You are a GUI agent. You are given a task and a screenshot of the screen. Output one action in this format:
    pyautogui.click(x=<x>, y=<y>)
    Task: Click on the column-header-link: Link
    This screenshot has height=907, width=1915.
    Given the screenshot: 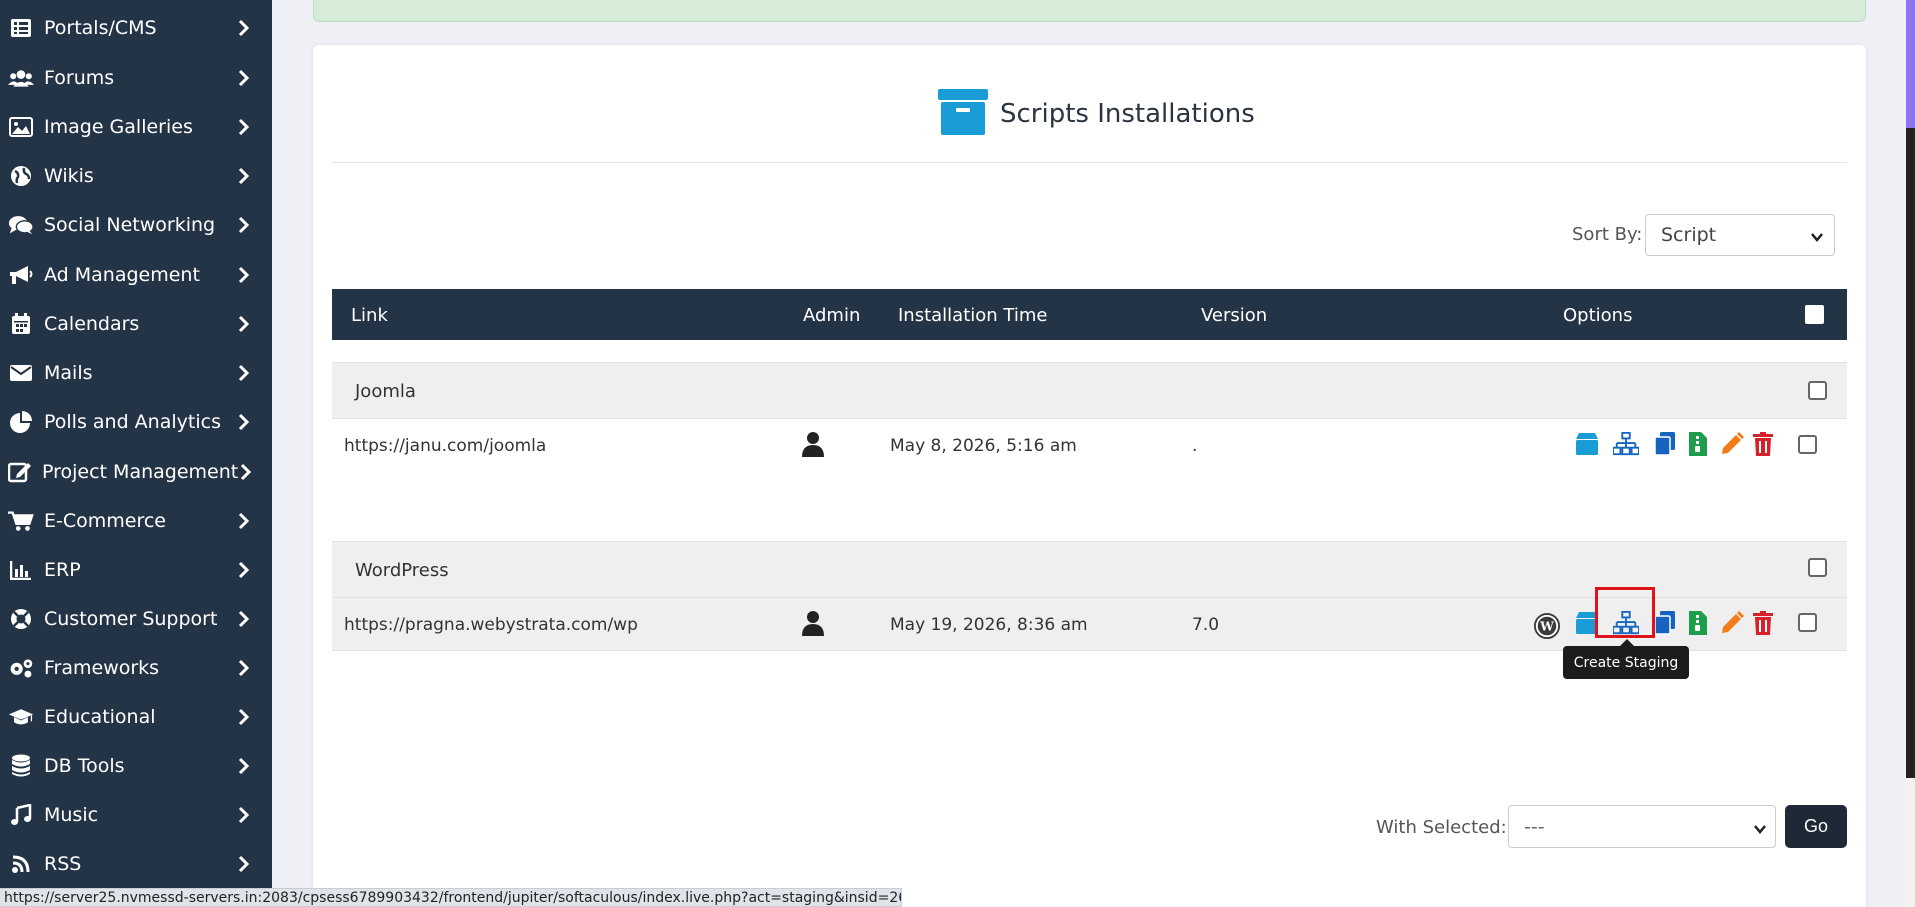 What is the action you would take?
    pyautogui.click(x=369, y=315)
    